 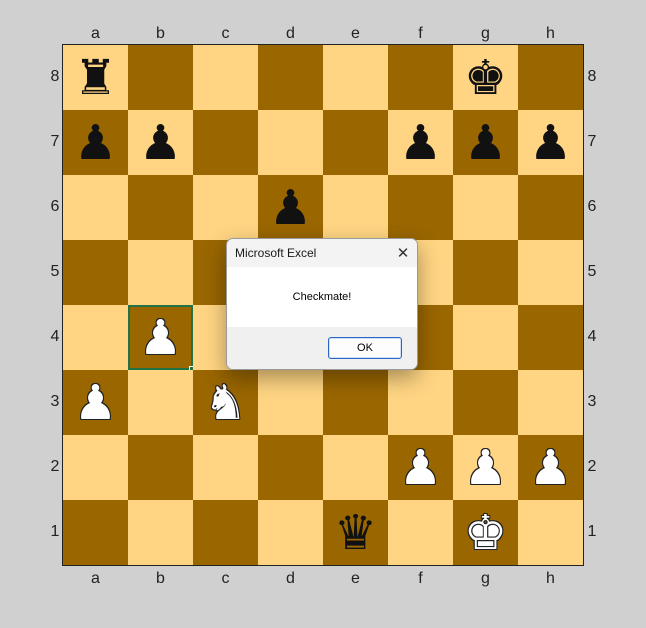 What do you see at coordinates (355, 467) in the screenshot?
I see `square-e2` at bounding box center [355, 467].